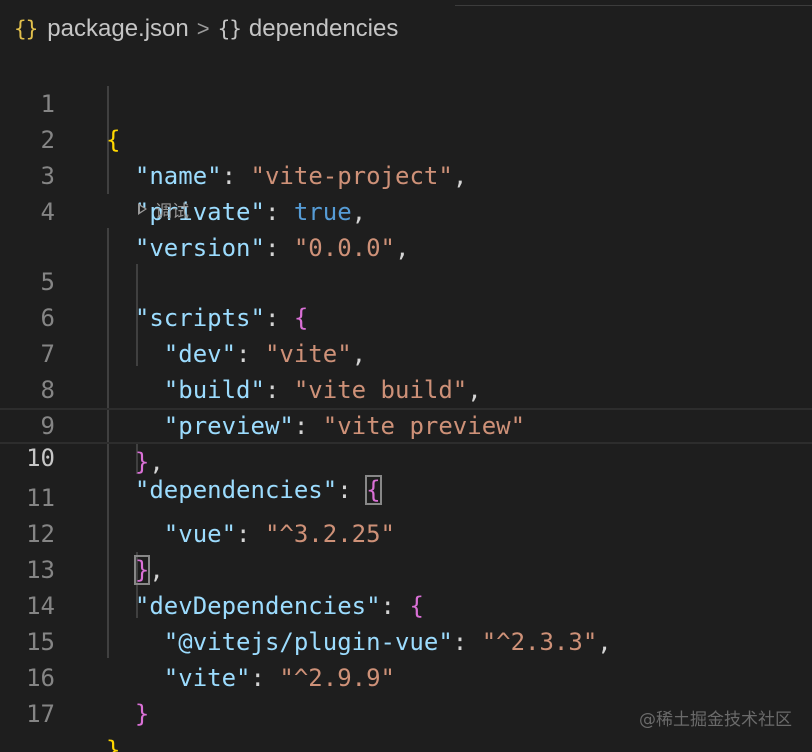 This screenshot has height=752, width=812. I want to click on breadcrumb-file: package.json, so click(117, 29).